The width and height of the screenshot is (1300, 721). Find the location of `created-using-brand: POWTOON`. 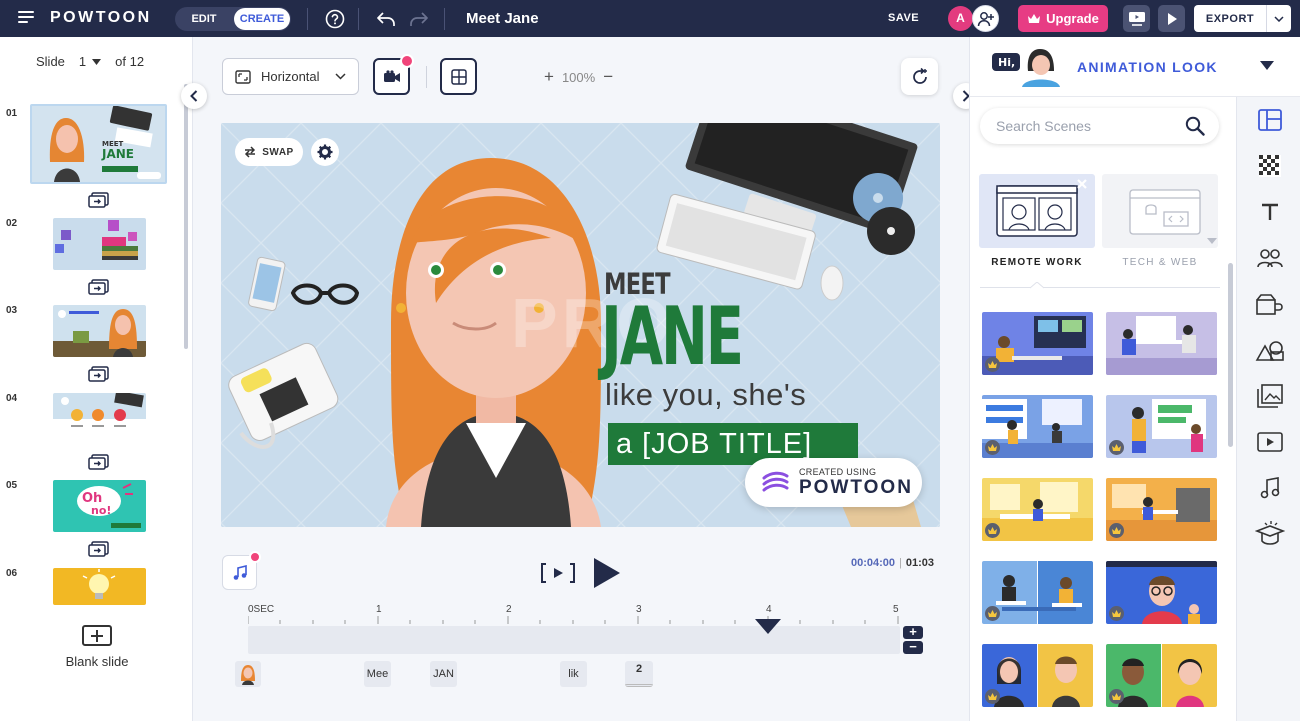

created-using-brand: POWTOON is located at coordinates (856, 487).